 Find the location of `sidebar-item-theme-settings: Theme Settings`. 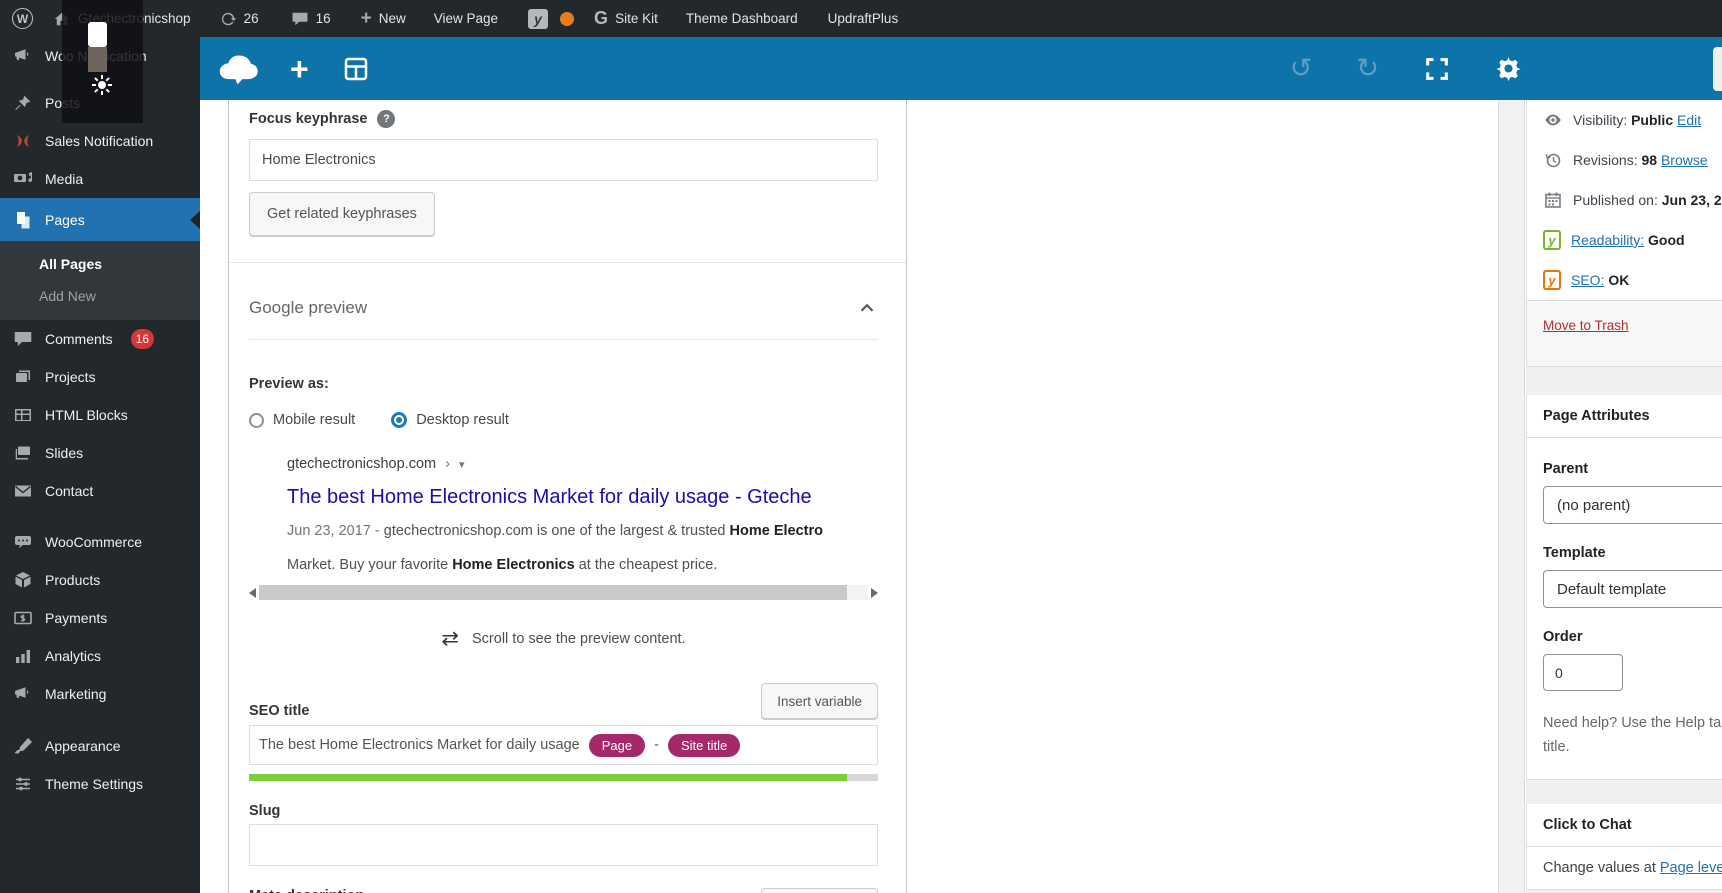

sidebar-item-theme-settings: Theme Settings is located at coordinates (100, 784).